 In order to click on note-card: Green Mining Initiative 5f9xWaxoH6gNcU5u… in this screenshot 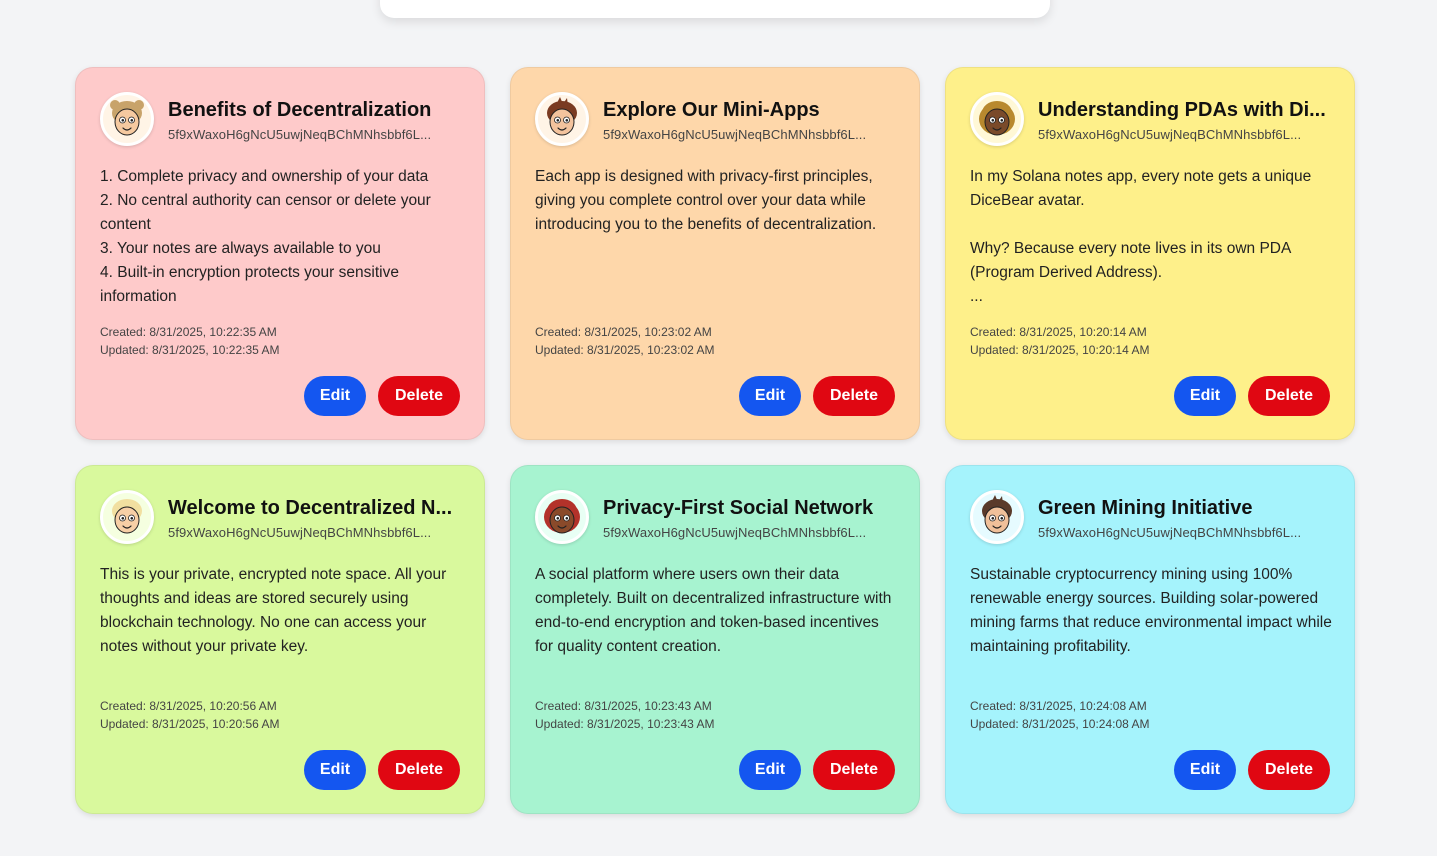, I will do `click(1150, 639)`.